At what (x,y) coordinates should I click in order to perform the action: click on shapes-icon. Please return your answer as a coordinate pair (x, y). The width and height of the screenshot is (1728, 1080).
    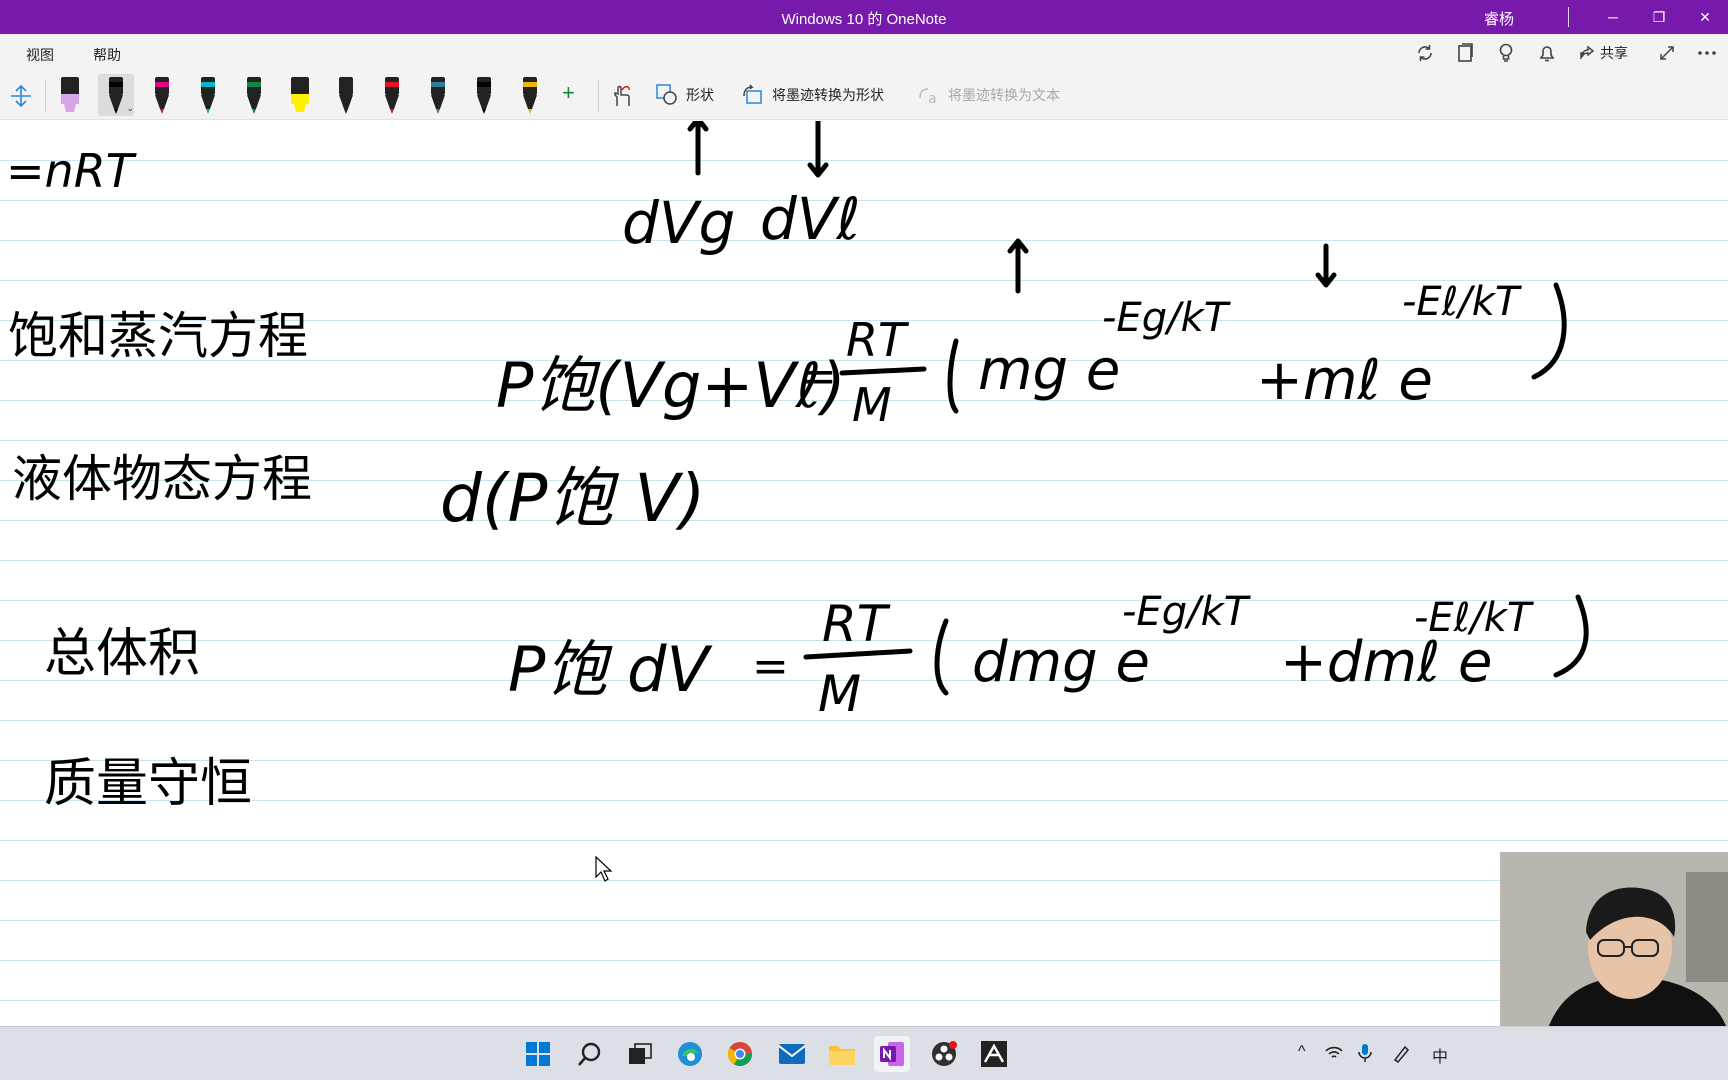
    Looking at the image, I should click on (666, 94).